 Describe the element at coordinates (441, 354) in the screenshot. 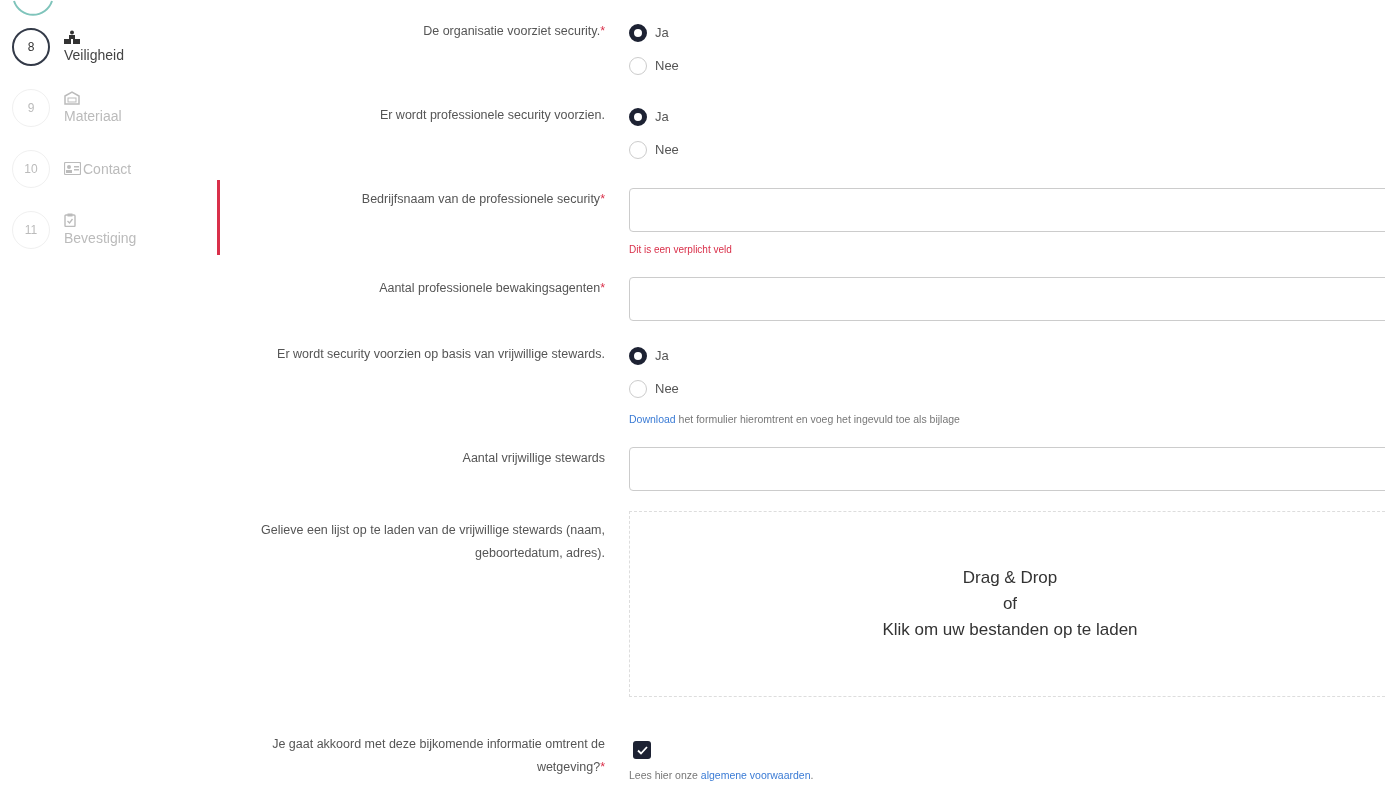

I see `field-label: Er wordt security voorzien op basis van vrijwillige stewards.` at that location.